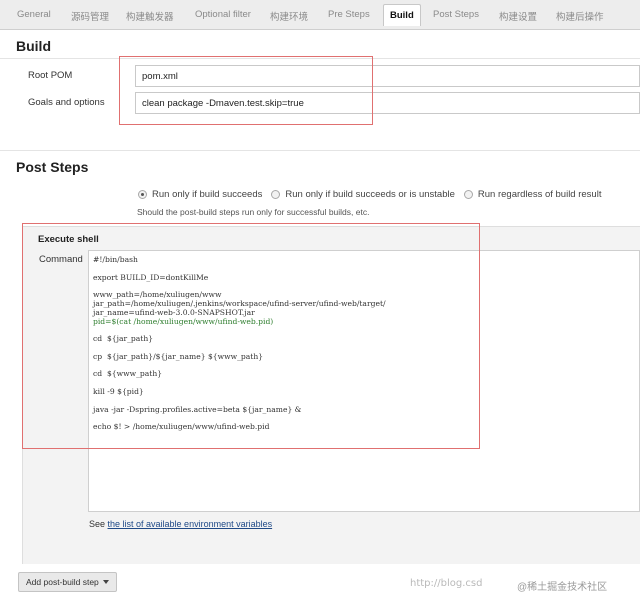  What do you see at coordinates (52, 167) in the screenshot?
I see `post-steps-section-title: Post Steps` at bounding box center [52, 167].